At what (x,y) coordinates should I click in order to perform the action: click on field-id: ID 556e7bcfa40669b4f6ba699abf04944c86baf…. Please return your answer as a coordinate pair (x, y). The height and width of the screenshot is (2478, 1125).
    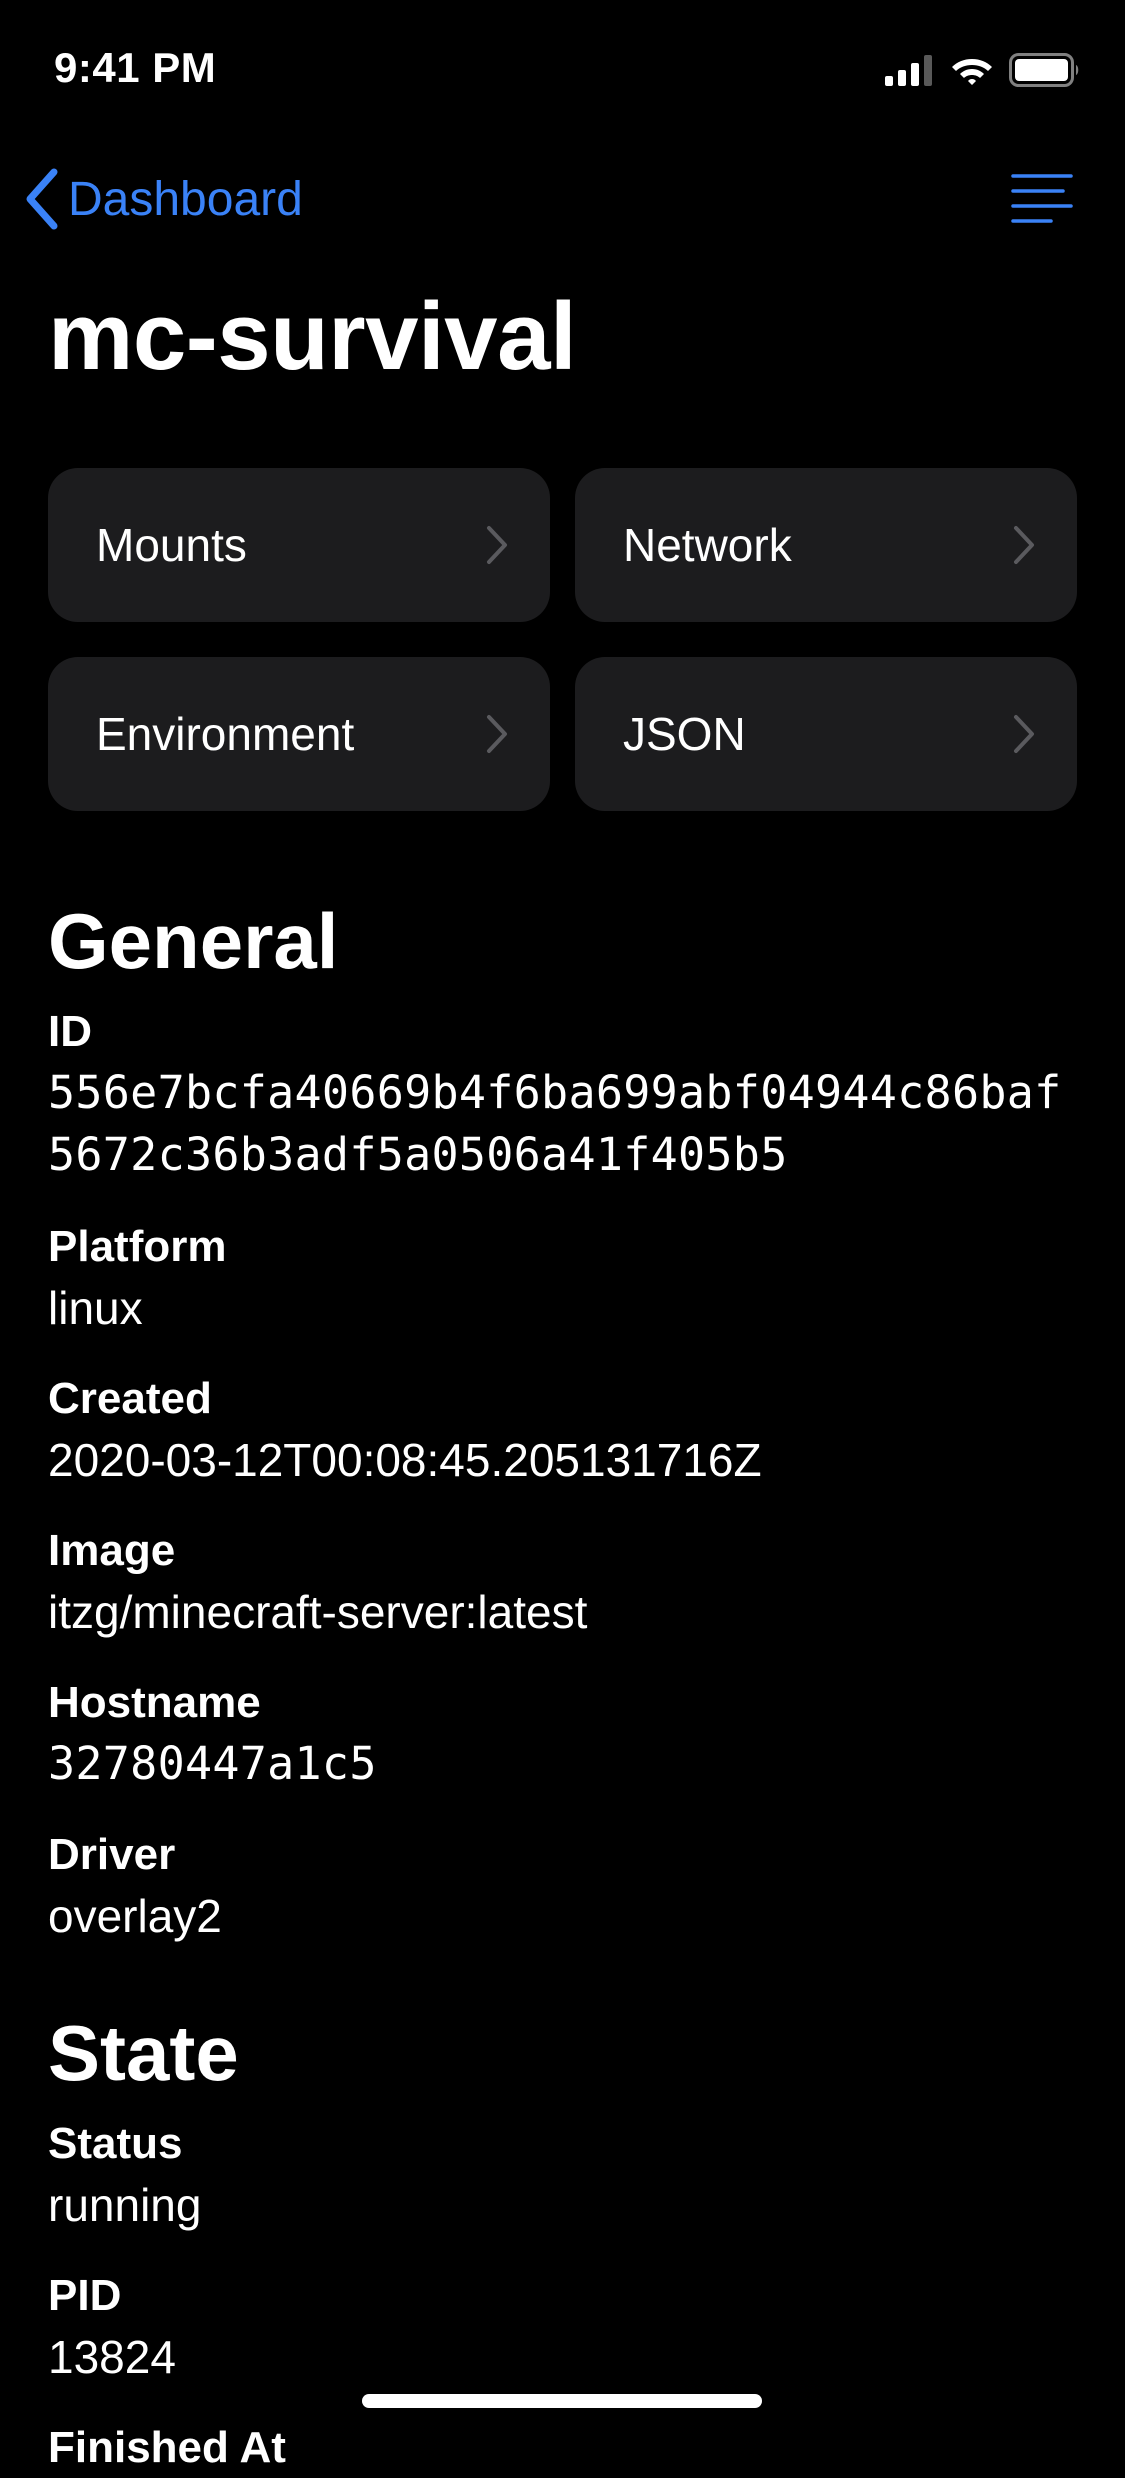
    Looking at the image, I should click on (568, 1094).